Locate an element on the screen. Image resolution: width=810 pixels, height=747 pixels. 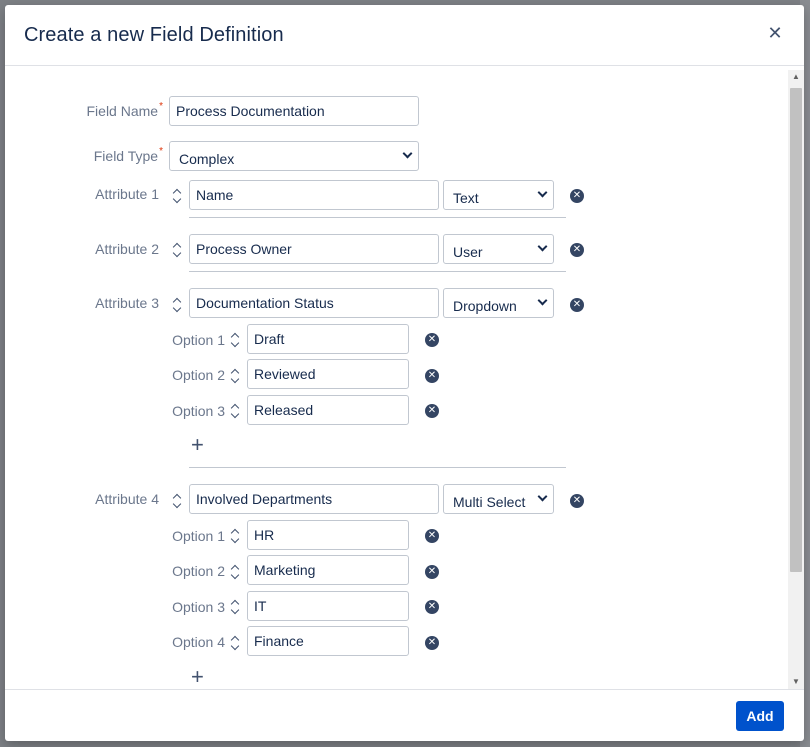
close-button: ✕ is located at coordinates (775, 33).